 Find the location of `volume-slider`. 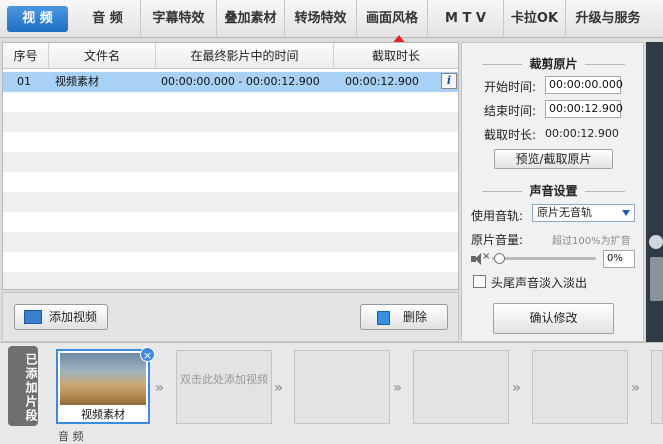

volume-slider is located at coordinates (544, 258).